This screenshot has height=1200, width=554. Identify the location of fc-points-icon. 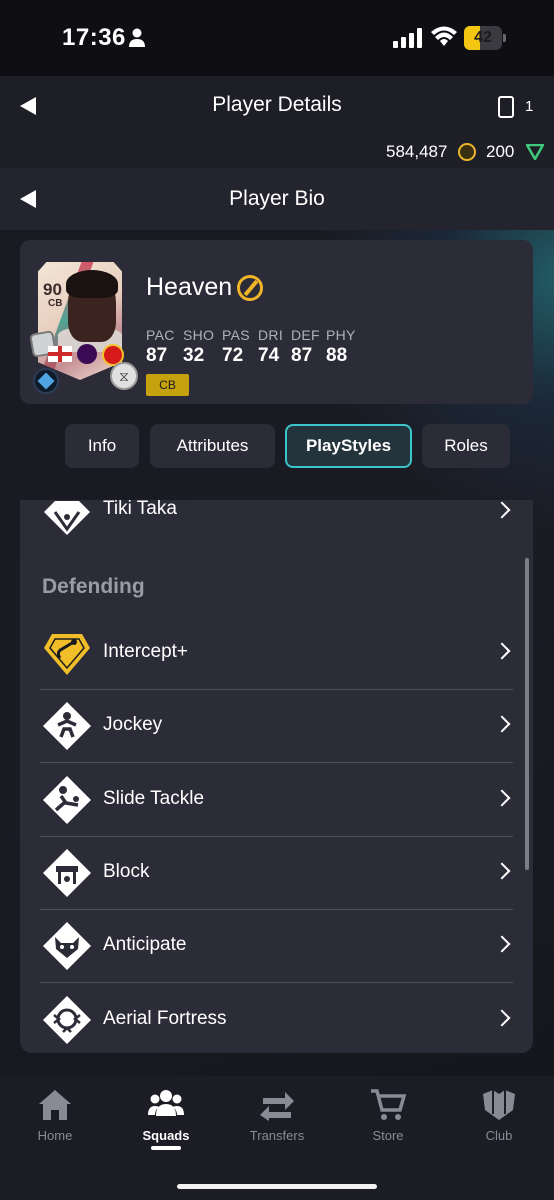
(535, 152).